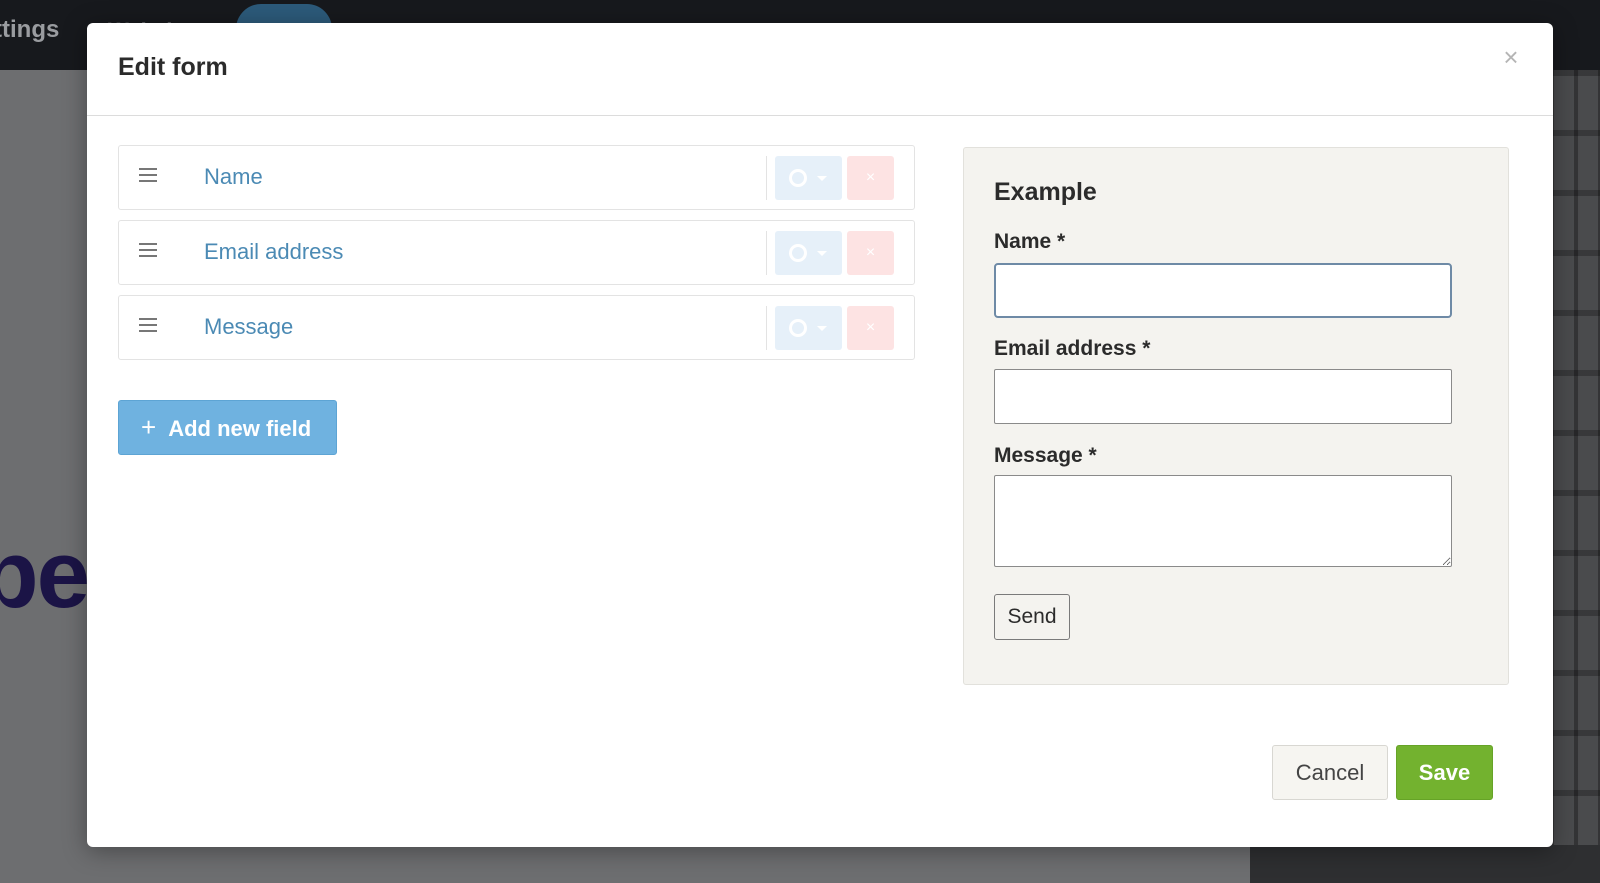  Describe the element at coordinates (1575, 476) in the screenshot. I see `background-photo` at that location.